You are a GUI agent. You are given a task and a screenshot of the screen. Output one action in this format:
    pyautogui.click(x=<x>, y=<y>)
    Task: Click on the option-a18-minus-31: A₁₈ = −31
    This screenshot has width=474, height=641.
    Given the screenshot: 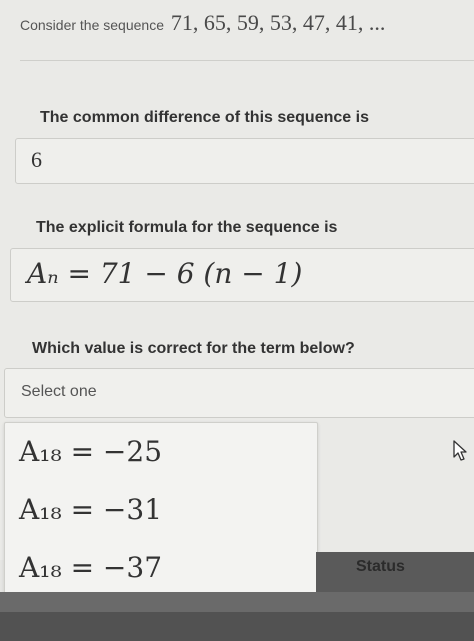 What is the action you would take?
    pyautogui.click(x=90, y=509)
    